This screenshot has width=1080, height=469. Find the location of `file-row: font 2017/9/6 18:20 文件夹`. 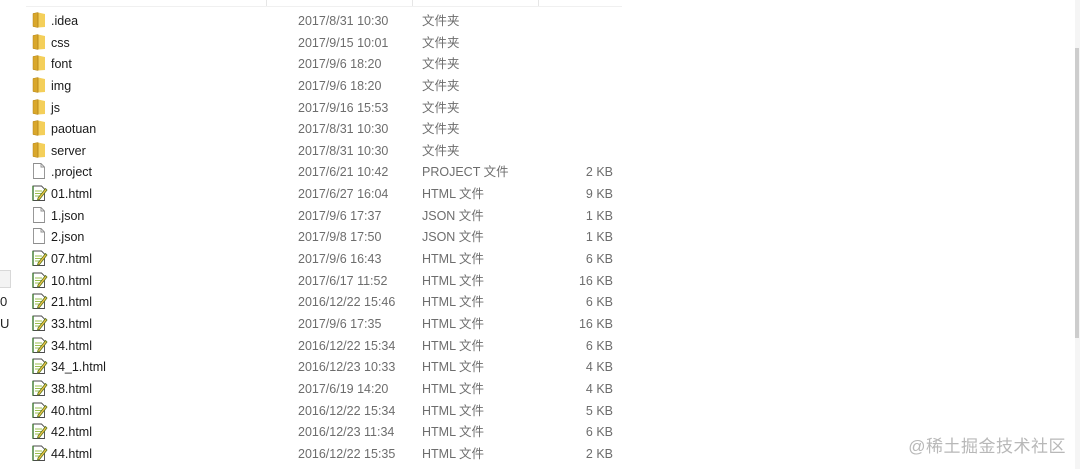

file-row: font 2017/9/6 18:20 文件夹 is located at coordinates (326, 65).